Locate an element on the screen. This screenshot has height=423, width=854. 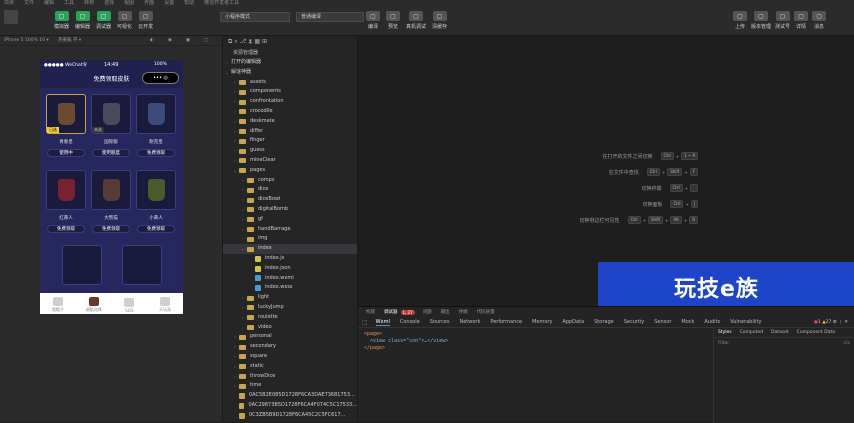
devtools-top-tab: 输出 is located at coordinates (445, 312).